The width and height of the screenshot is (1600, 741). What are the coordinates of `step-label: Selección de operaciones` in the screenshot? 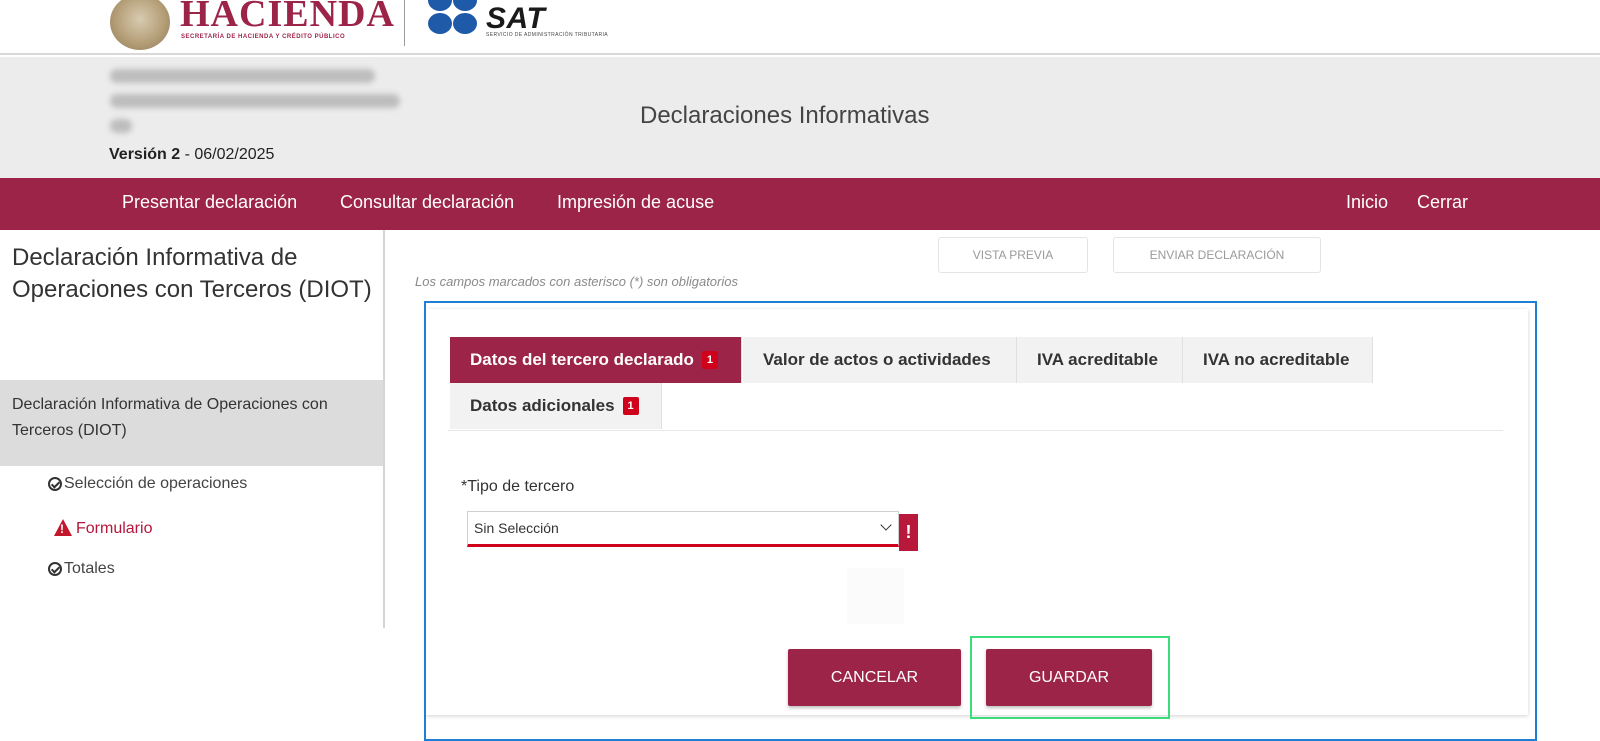 It's located at (156, 483).